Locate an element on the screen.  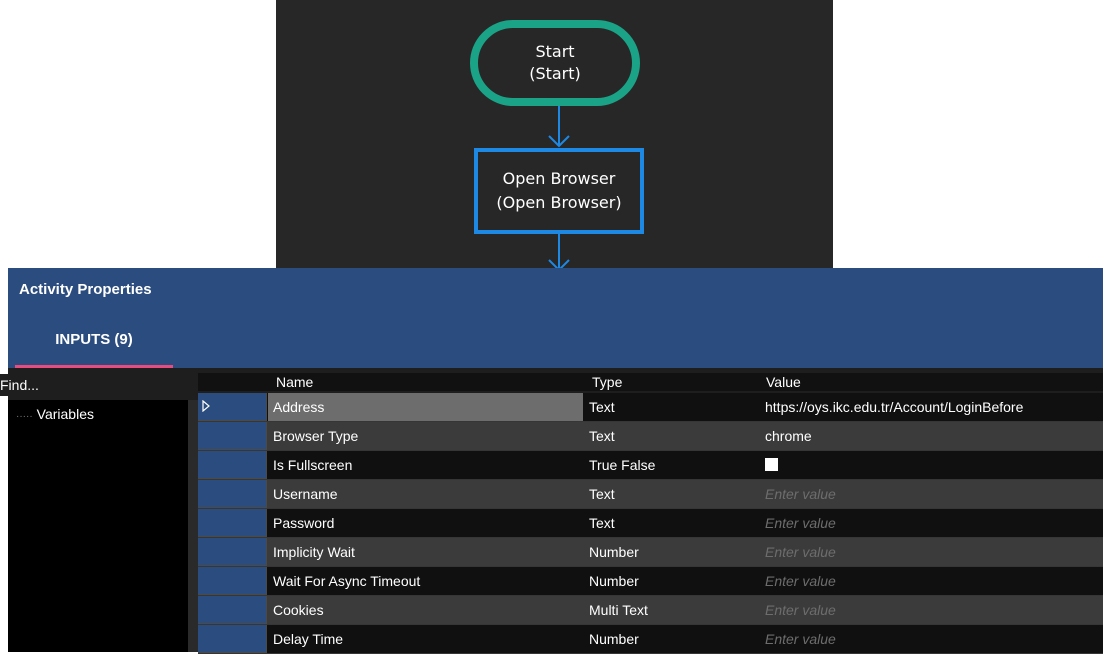
property-name: Implicity Wait is located at coordinates (314, 552).